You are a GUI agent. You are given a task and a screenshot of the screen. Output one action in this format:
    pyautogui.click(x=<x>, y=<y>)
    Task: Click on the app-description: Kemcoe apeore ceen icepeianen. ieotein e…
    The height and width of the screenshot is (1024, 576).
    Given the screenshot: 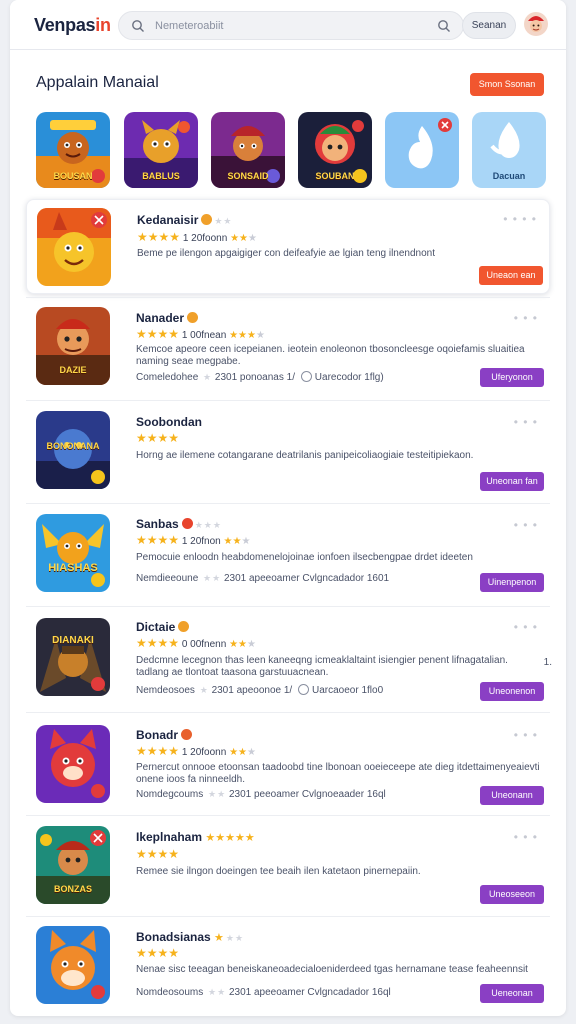 What is the action you would take?
    pyautogui.click(x=330, y=355)
    